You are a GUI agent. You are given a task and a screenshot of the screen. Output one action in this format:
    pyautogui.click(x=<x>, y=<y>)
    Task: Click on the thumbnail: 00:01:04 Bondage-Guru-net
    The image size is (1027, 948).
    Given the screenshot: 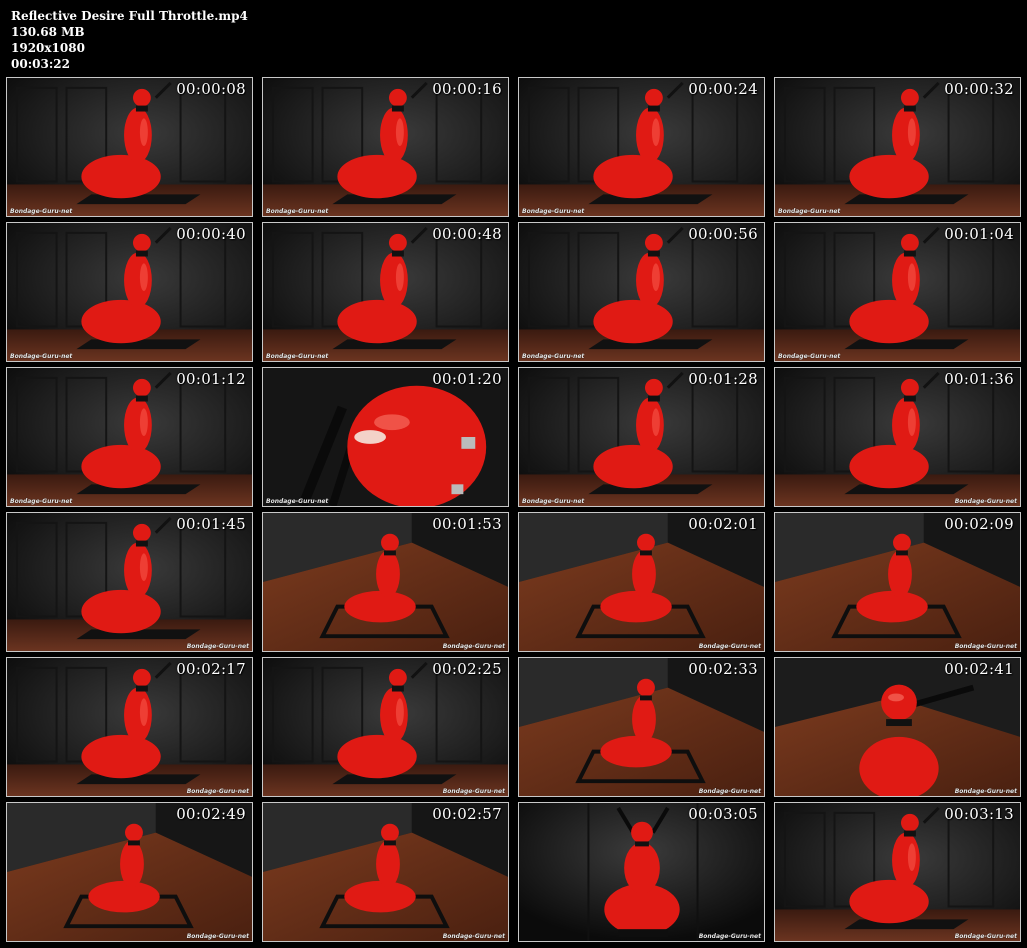 What is the action you would take?
    pyautogui.click(x=897, y=292)
    